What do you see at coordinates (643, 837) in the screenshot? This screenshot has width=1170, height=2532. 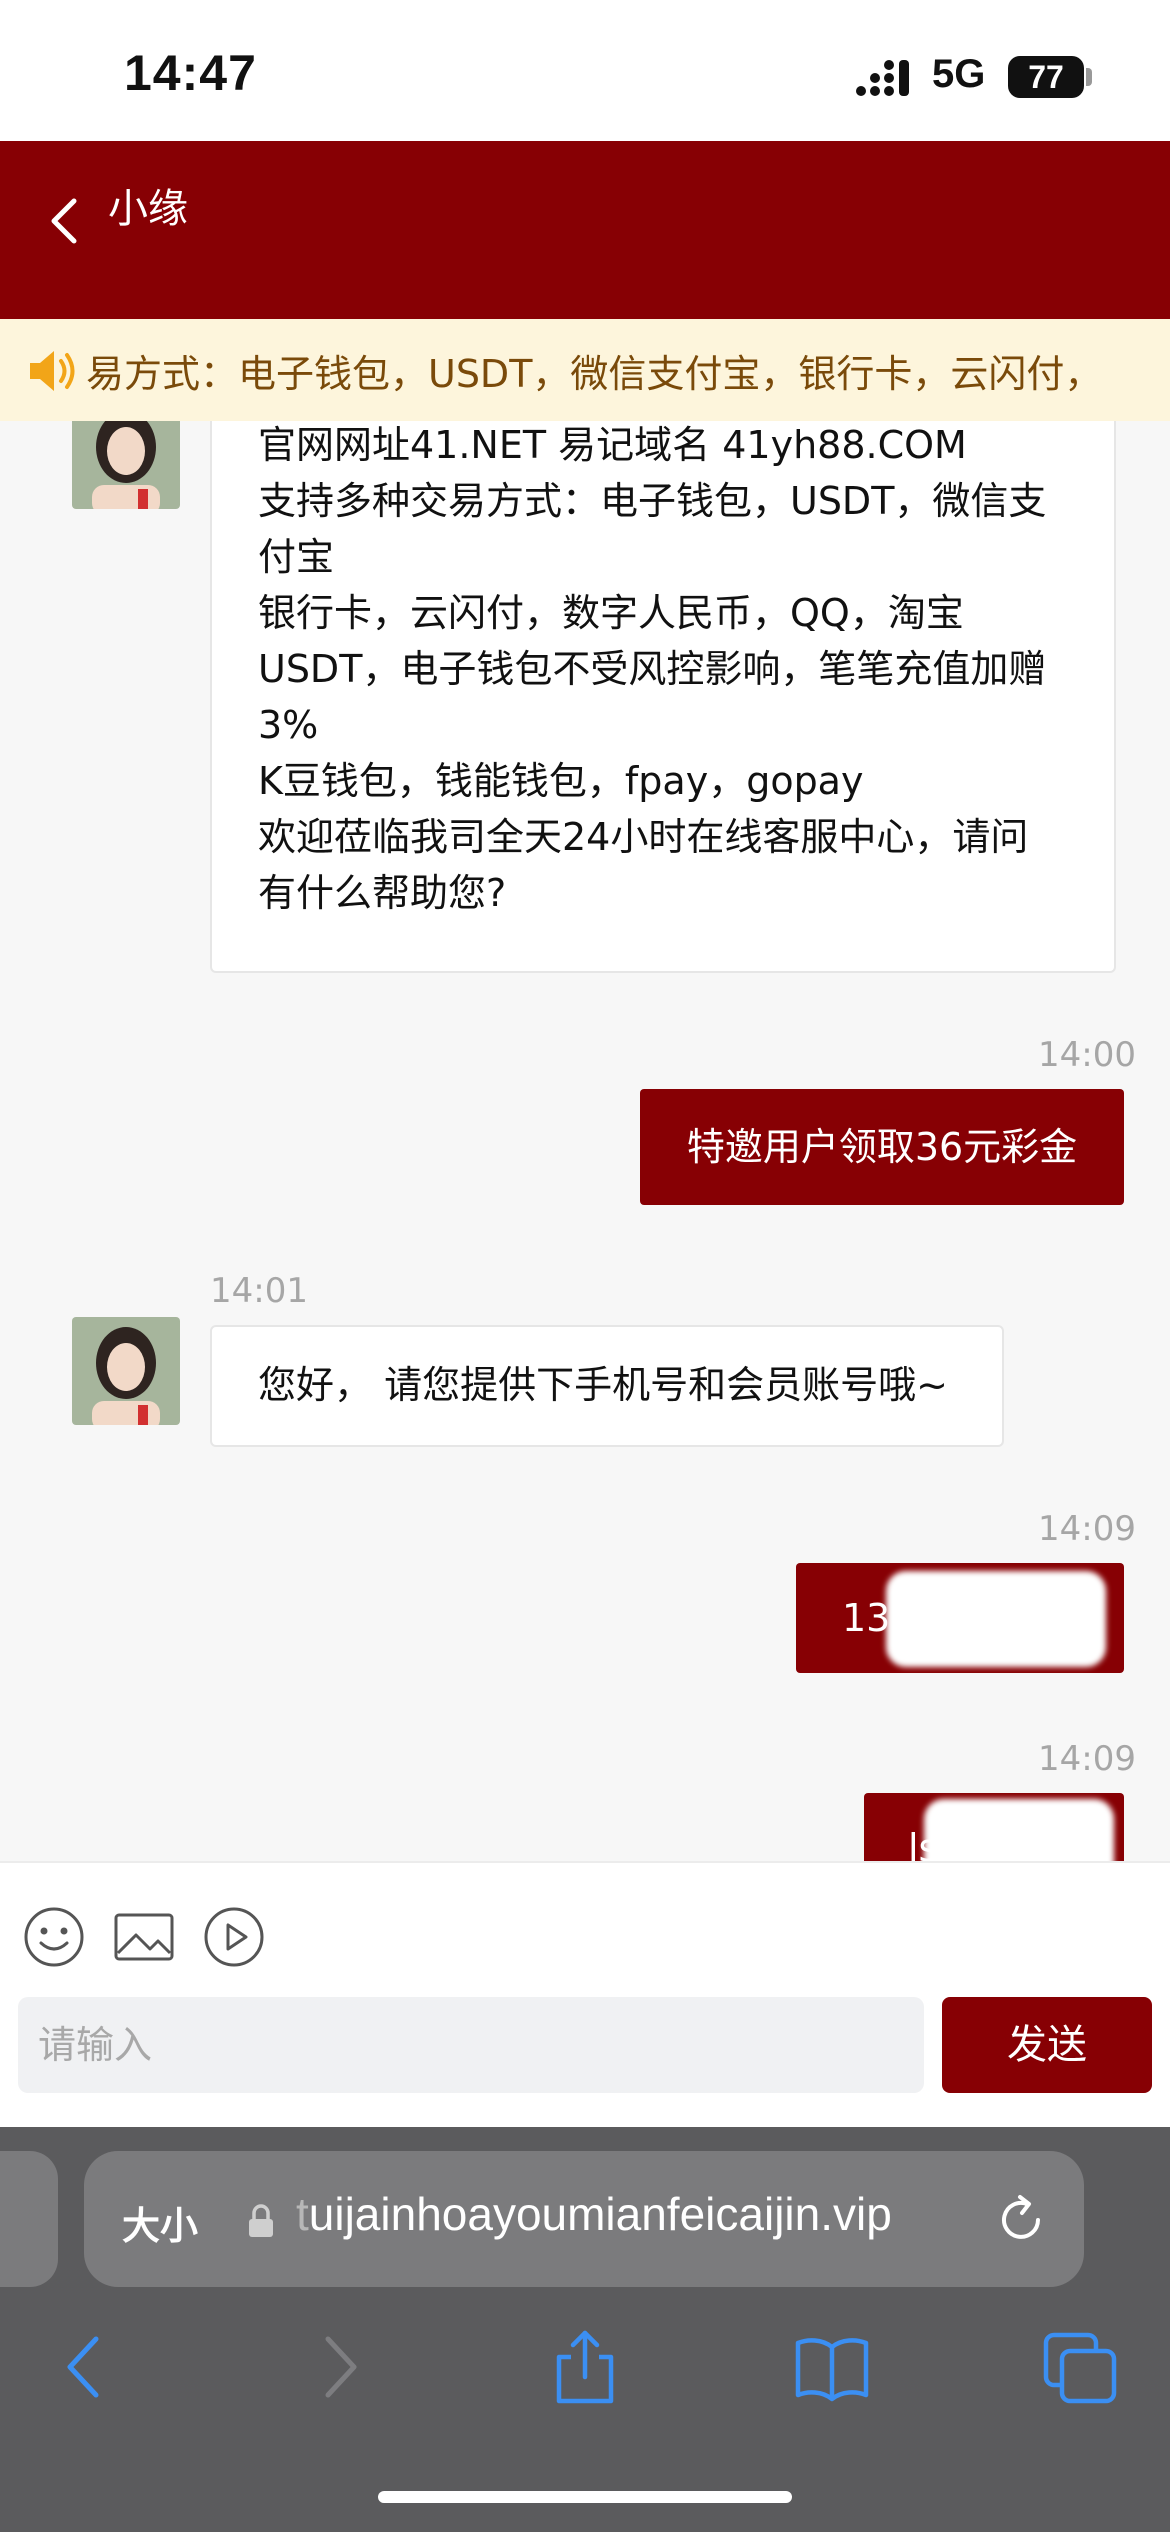 I see `intro-line: 欢迎莅临我司全天24小时在线客服中心，请问` at bounding box center [643, 837].